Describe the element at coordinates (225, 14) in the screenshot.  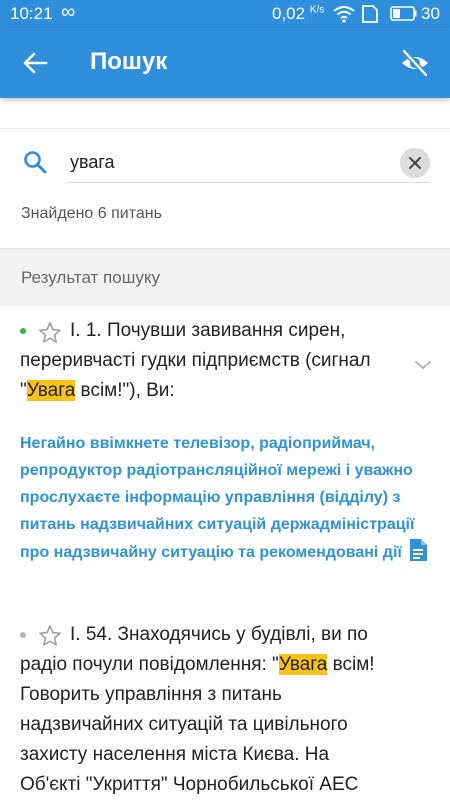
I see `status-bar: 10:21 ∞ 0,02 K/s 30` at that location.